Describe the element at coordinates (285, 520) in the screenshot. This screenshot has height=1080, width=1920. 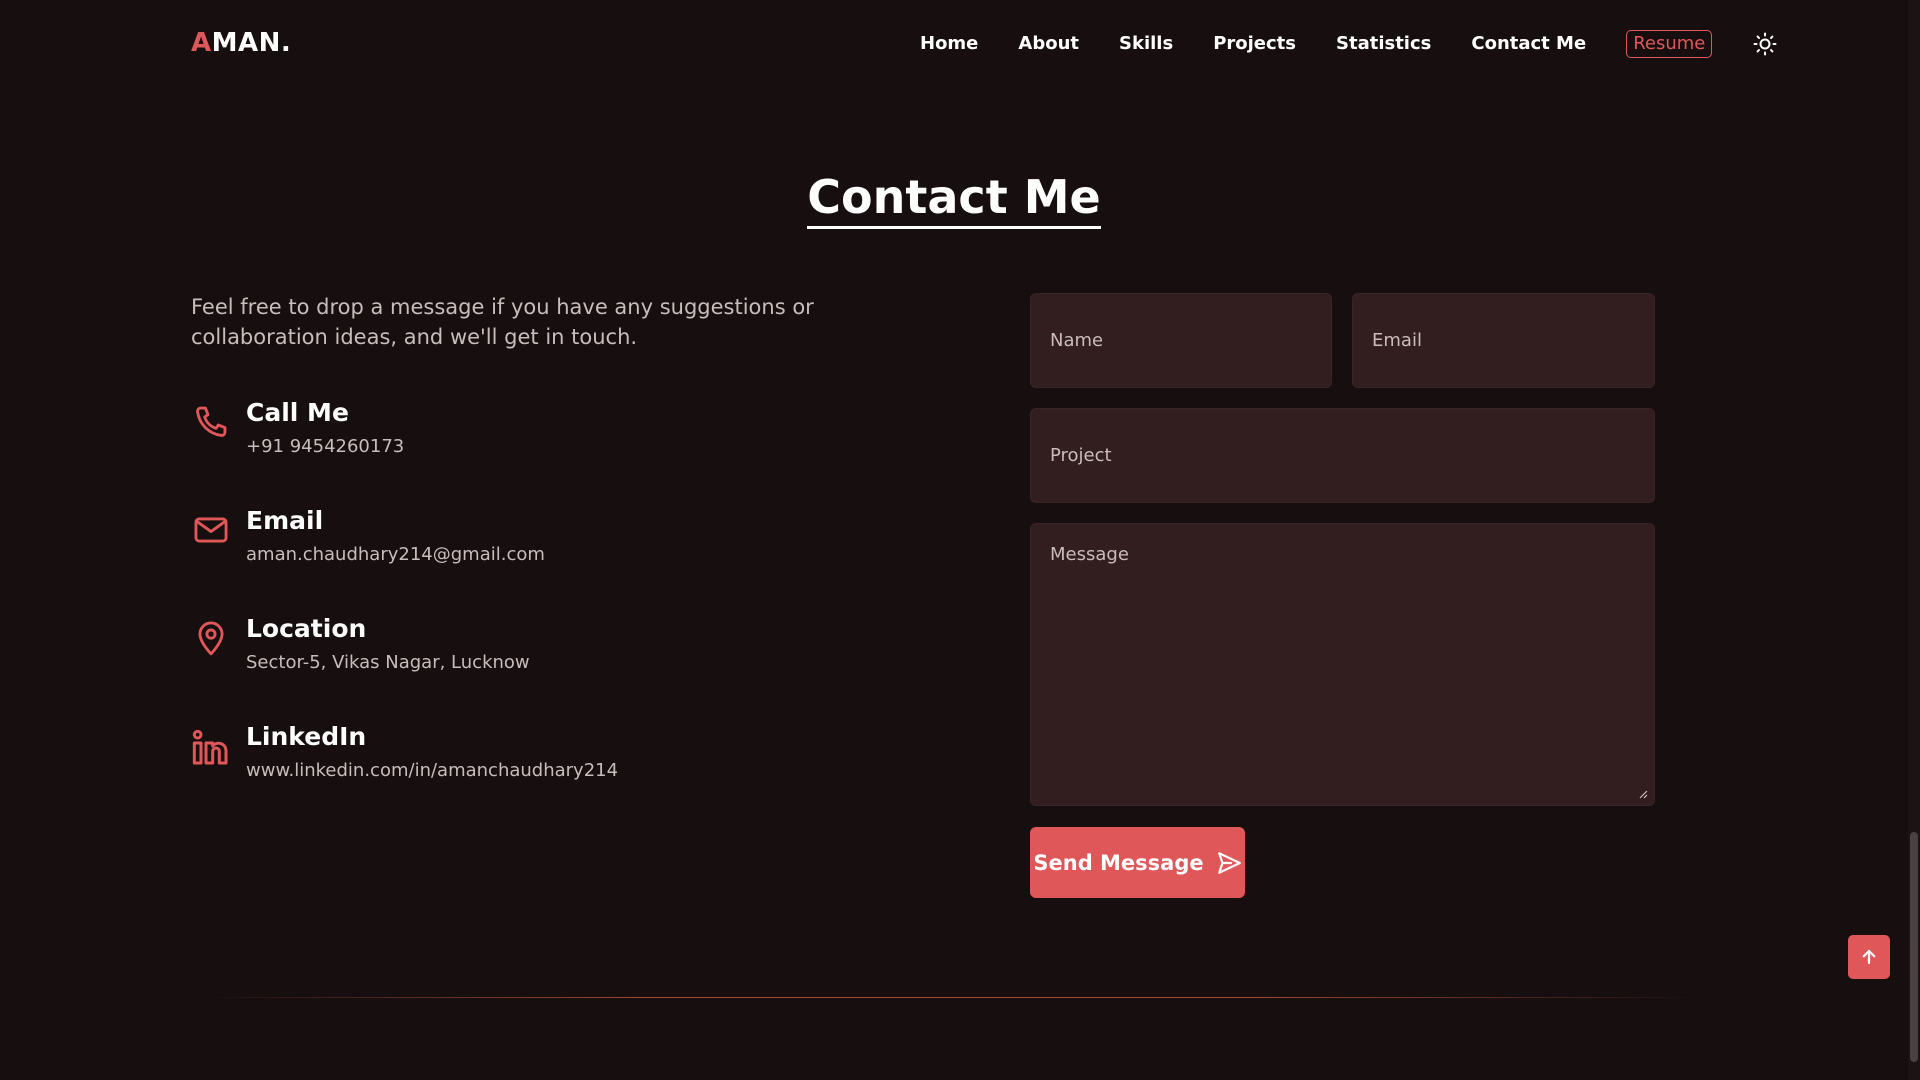
I see `contact-label-email: Email` at that location.